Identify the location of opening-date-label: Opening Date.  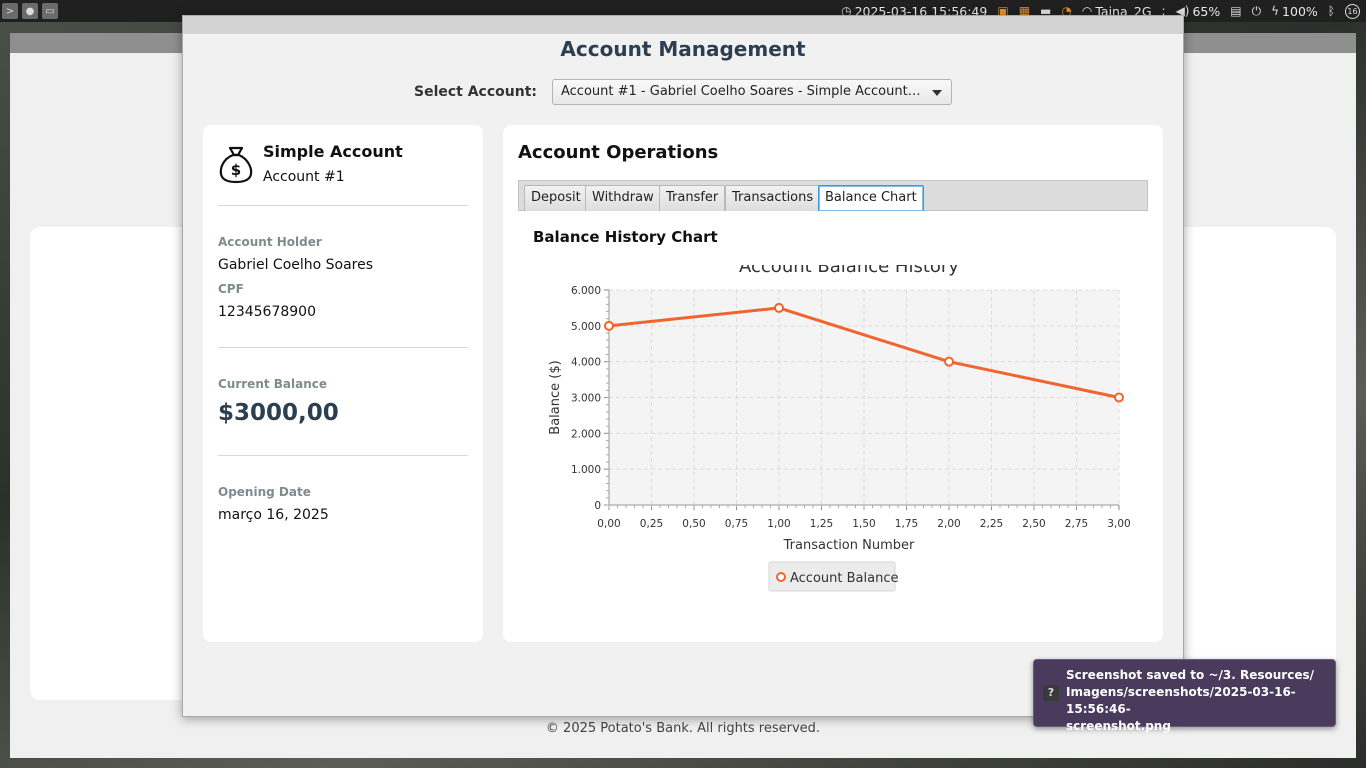
(264, 492).